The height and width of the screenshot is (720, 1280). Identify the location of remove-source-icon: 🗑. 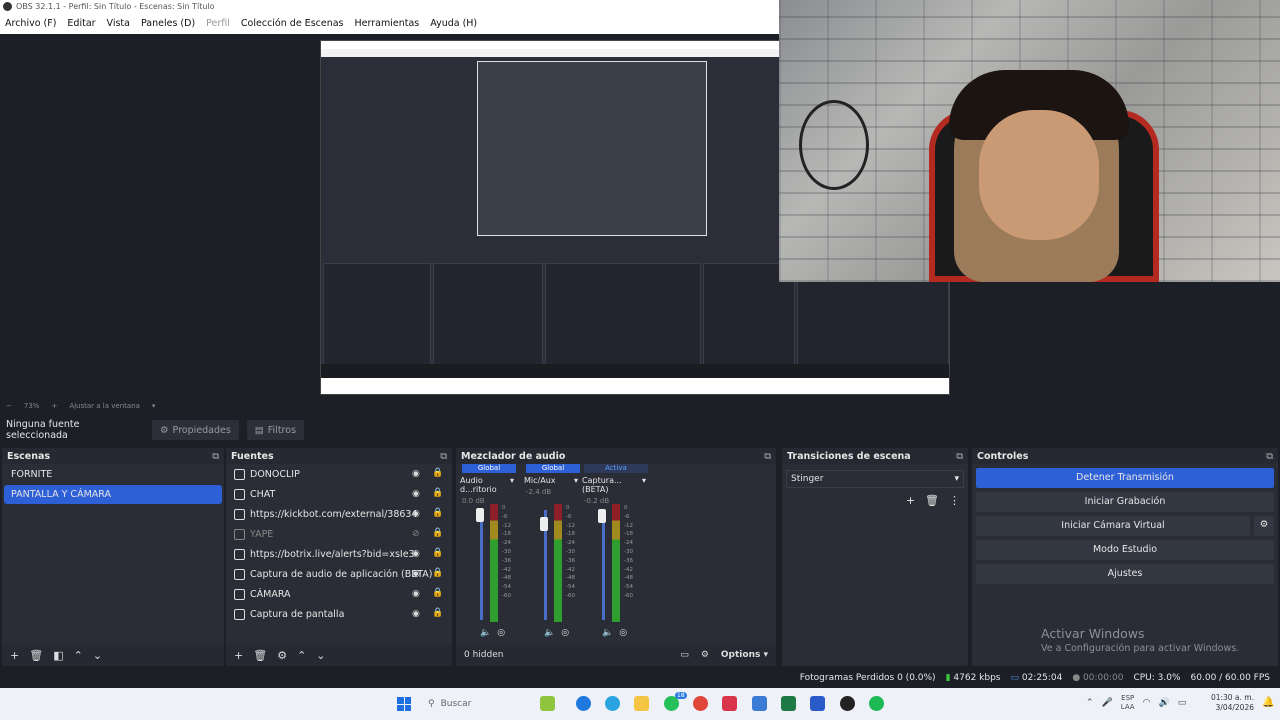
(260, 655).